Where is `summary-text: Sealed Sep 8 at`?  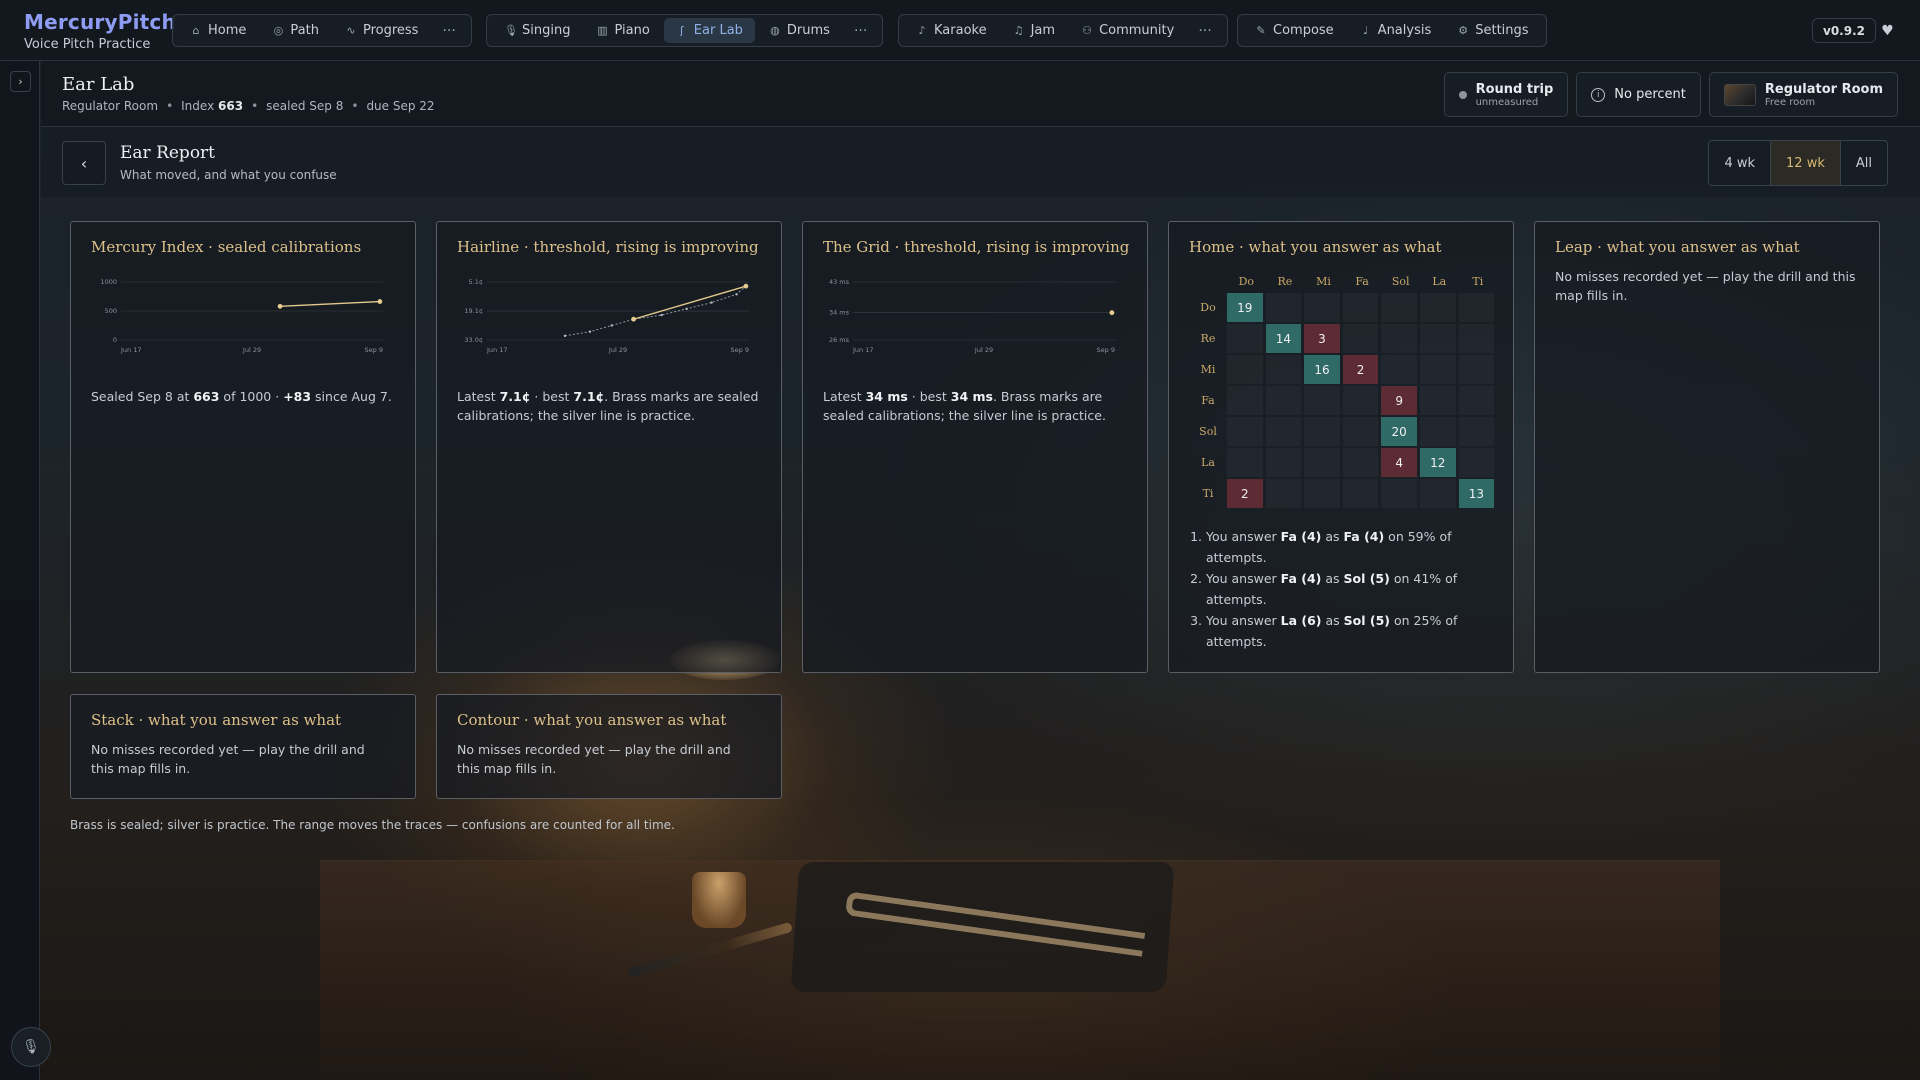
summary-text: Sealed Sep 8 at is located at coordinates (142, 396).